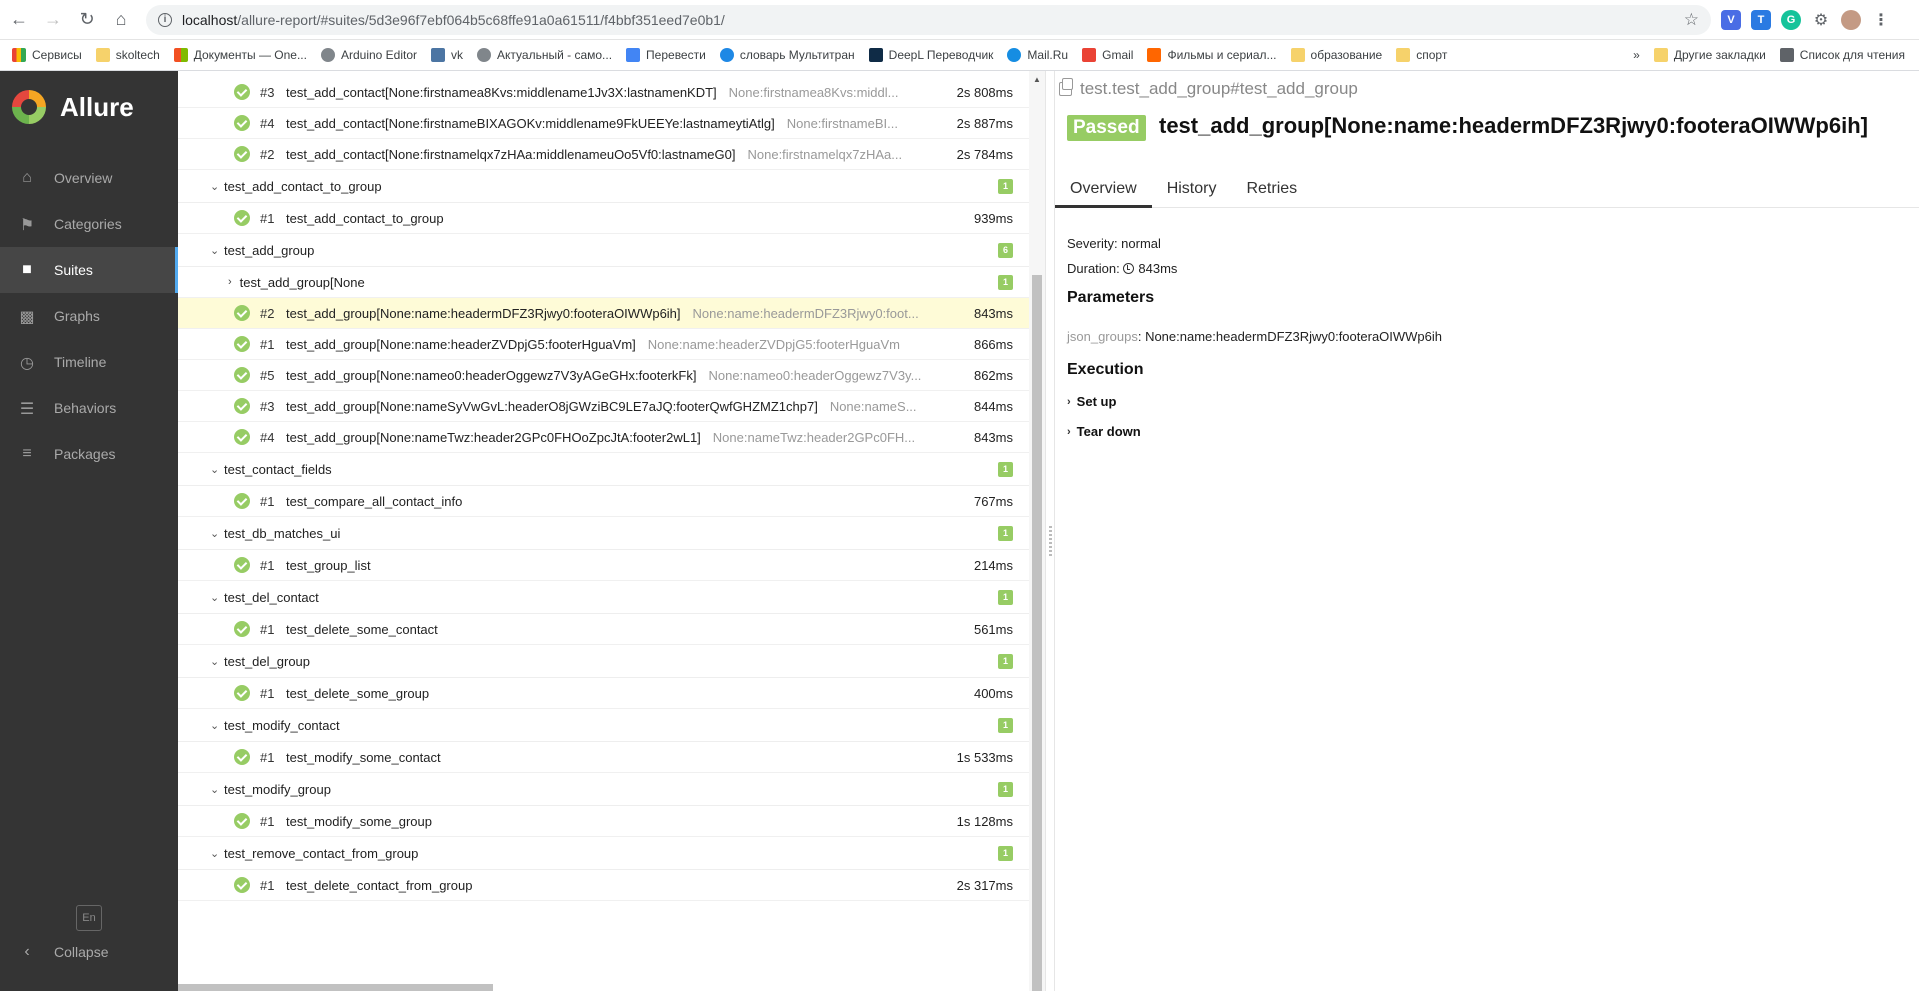  What do you see at coordinates (19, 20) in the screenshot?
I see `back-arrow-icon: ←` at bounding box center [19, 20].